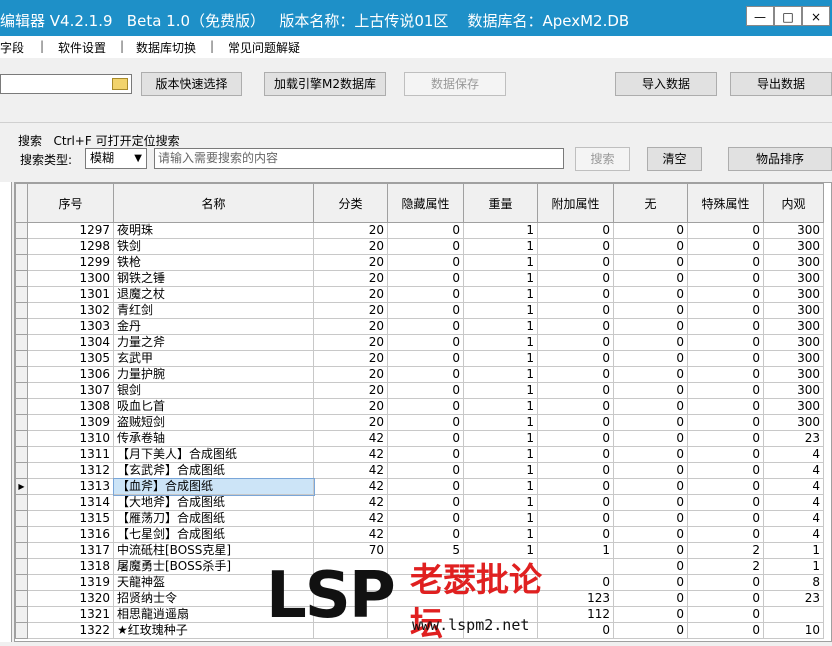  What do you see at coordinates (70, 470) in the screenshot?
I see `cell-id: 1312` at bounding box center [70, 470].